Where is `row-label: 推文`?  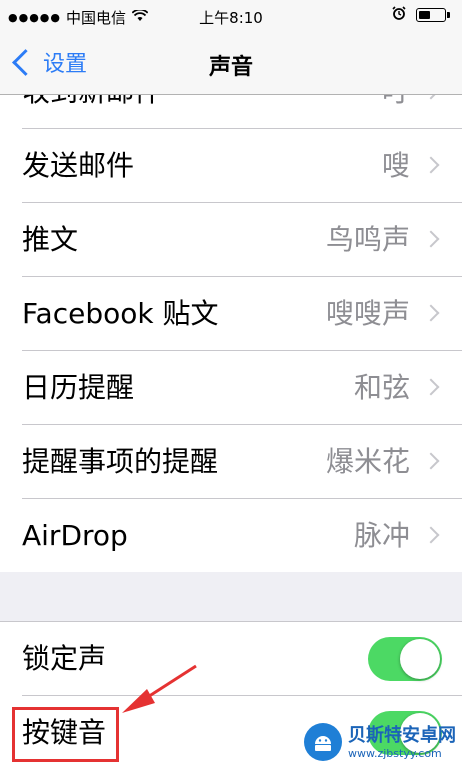 row-label: 推文 is located at coordinates (50, 239).